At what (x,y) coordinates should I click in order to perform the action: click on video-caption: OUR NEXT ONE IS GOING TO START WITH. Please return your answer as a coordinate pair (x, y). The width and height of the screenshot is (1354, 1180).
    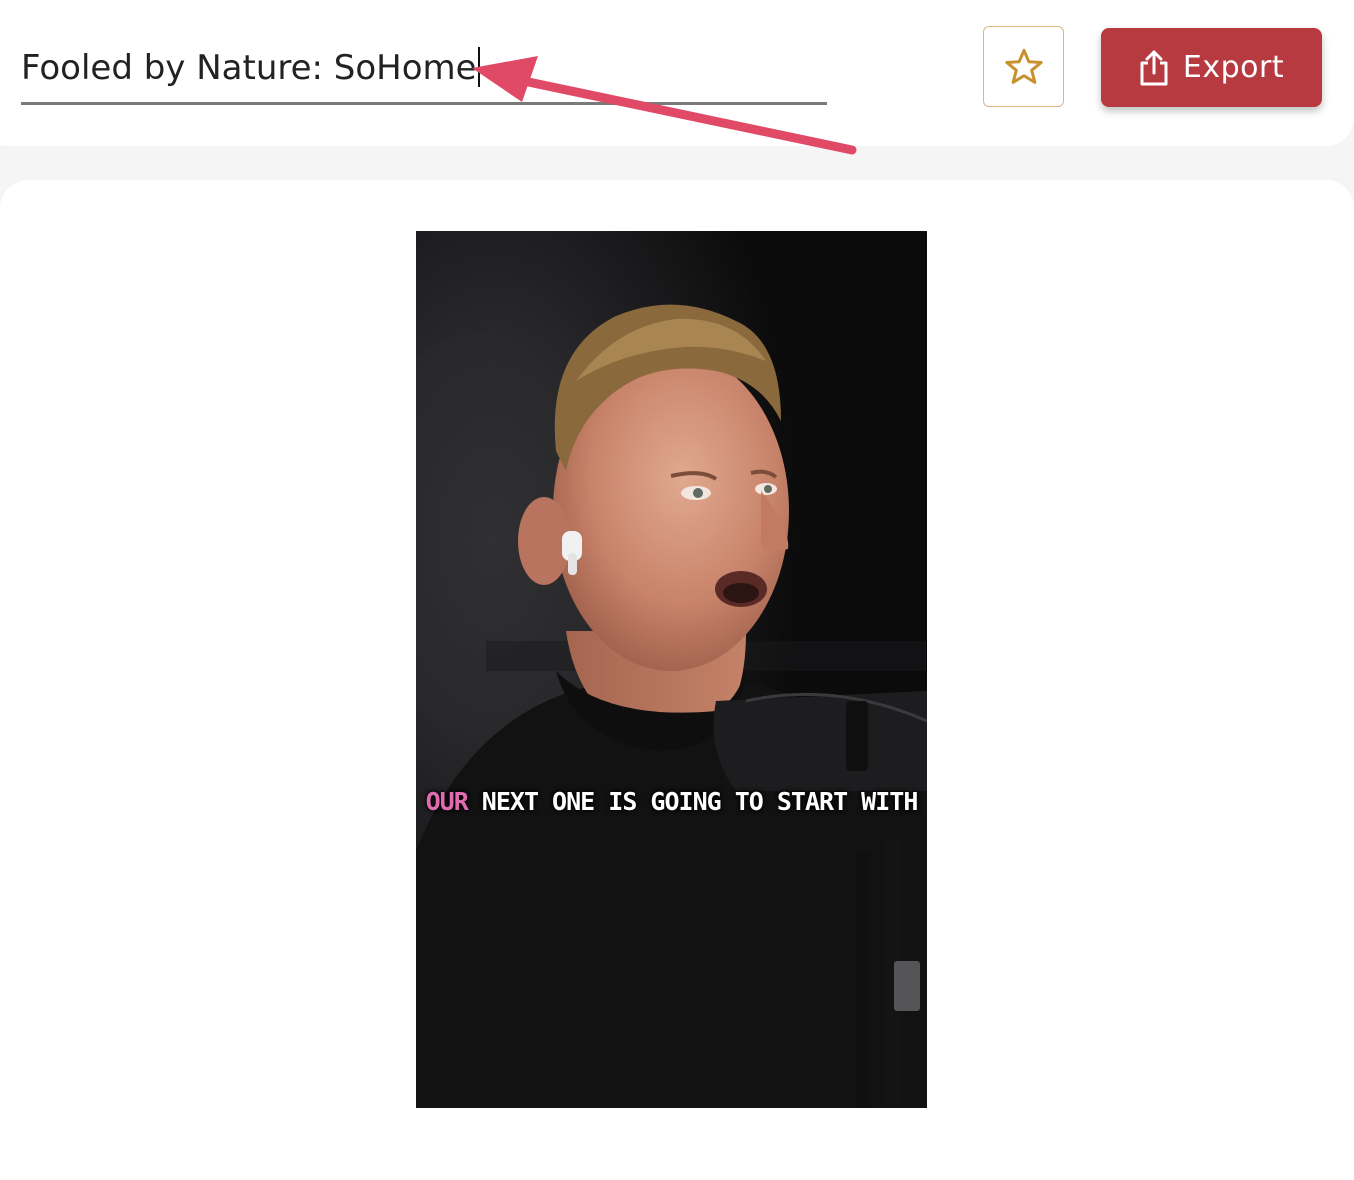
    Looking at the image, I should click on (671, 801).